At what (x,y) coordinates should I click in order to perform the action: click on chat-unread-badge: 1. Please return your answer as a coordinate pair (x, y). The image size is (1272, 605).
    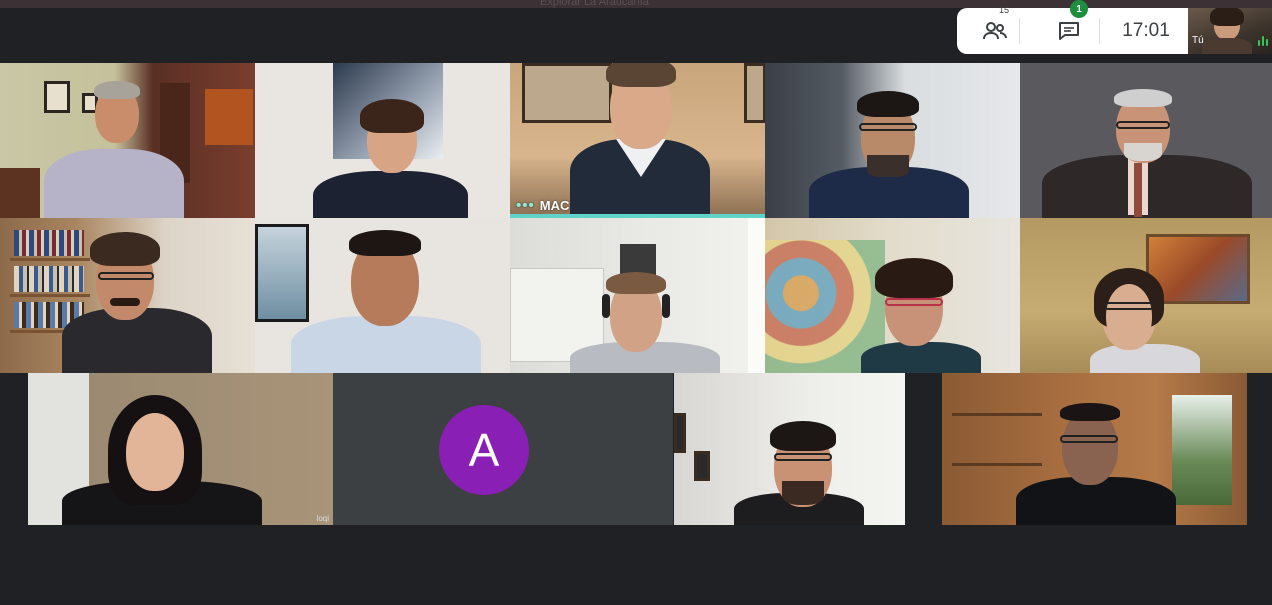
    Looking at the image, I should click on (1079, 9).